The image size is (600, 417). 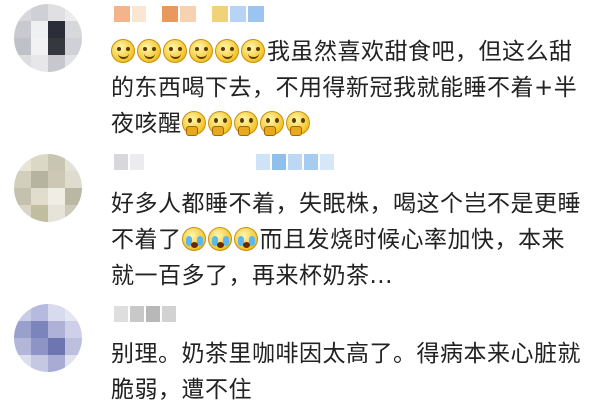 I want to click on emoji-row-cry, so click(x=220, y=240).